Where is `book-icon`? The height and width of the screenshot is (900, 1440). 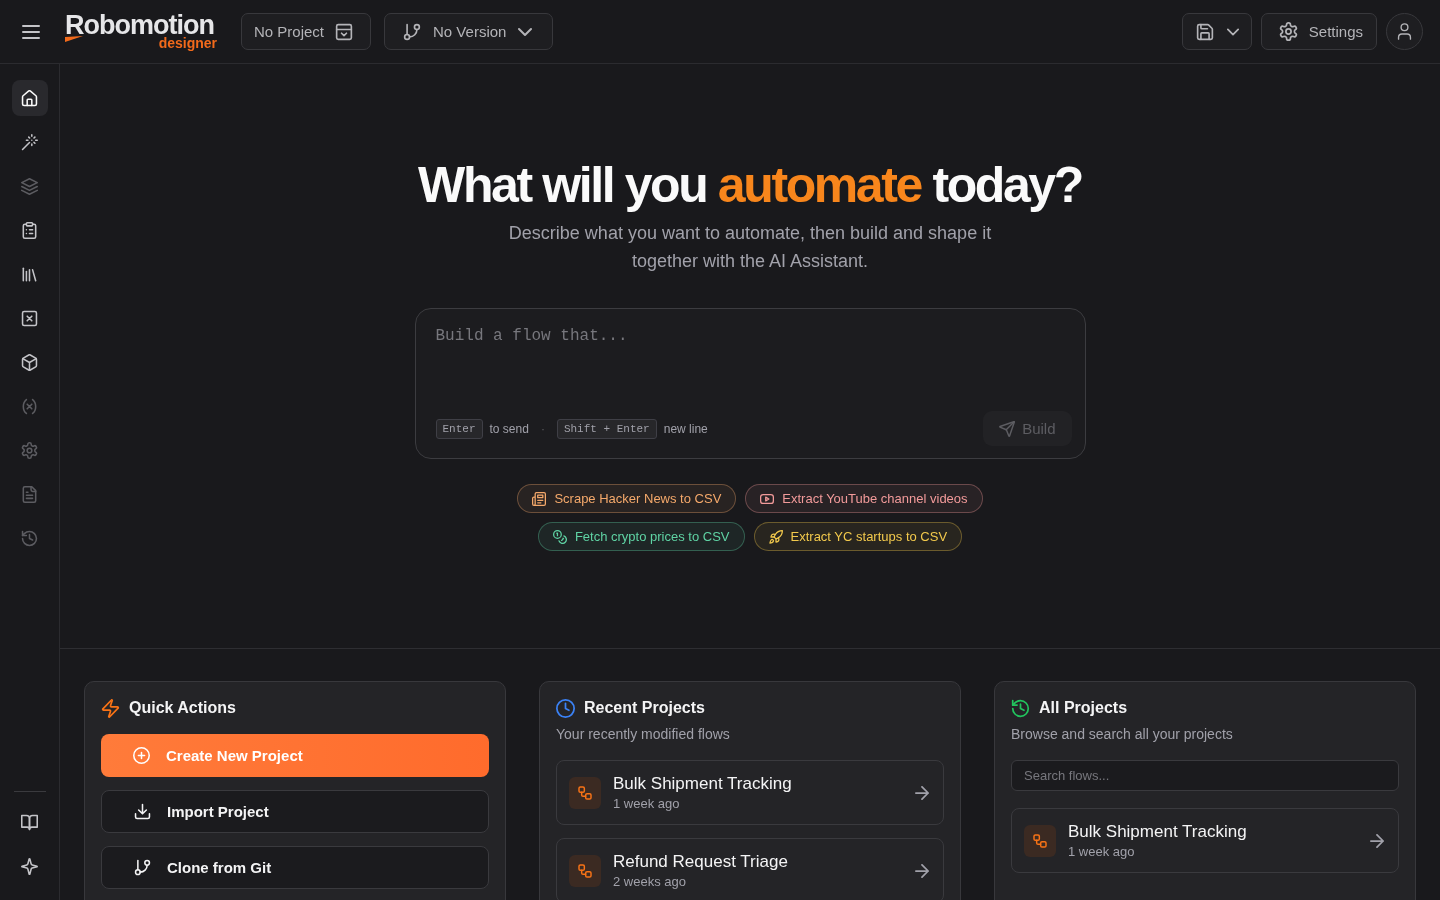
book-icon is located at coordinates (29, 822).